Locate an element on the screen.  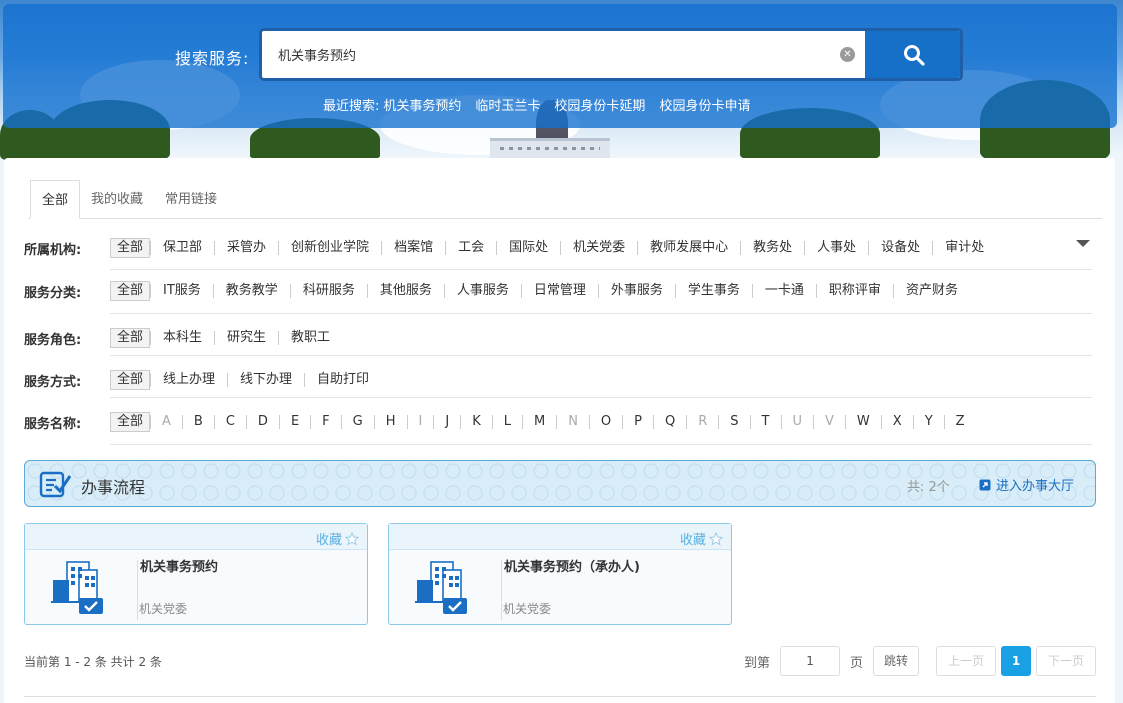
filter-row-name: 服务名称: 全部 A B C D E F G H I J K L M N O P Q R S T U V W X Y Z is located at coordinates (558, 422).